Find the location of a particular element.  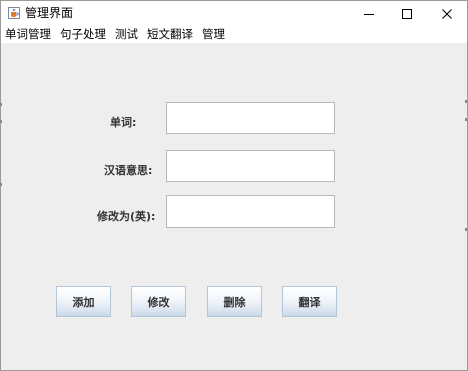

meaning-label: 汉语意思: is located at coordinates (128, 170).